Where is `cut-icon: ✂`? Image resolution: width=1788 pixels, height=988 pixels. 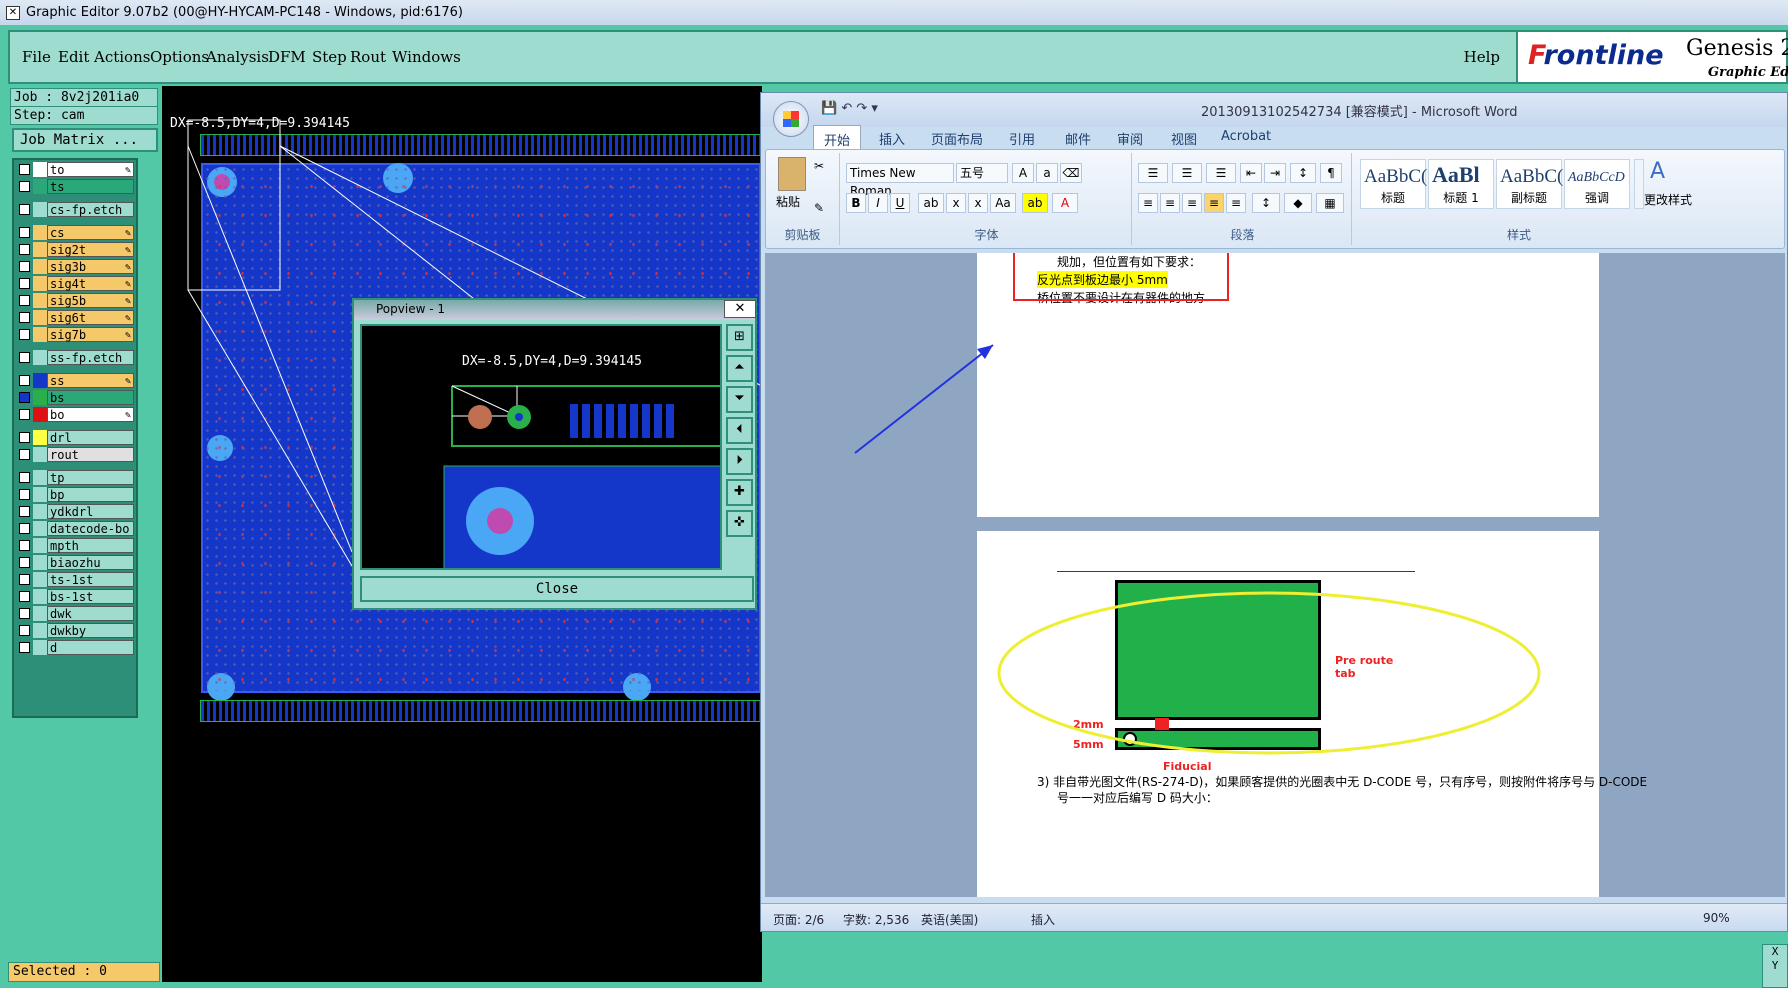 cut-icon: ✂ is located at coordinates (819, 166).